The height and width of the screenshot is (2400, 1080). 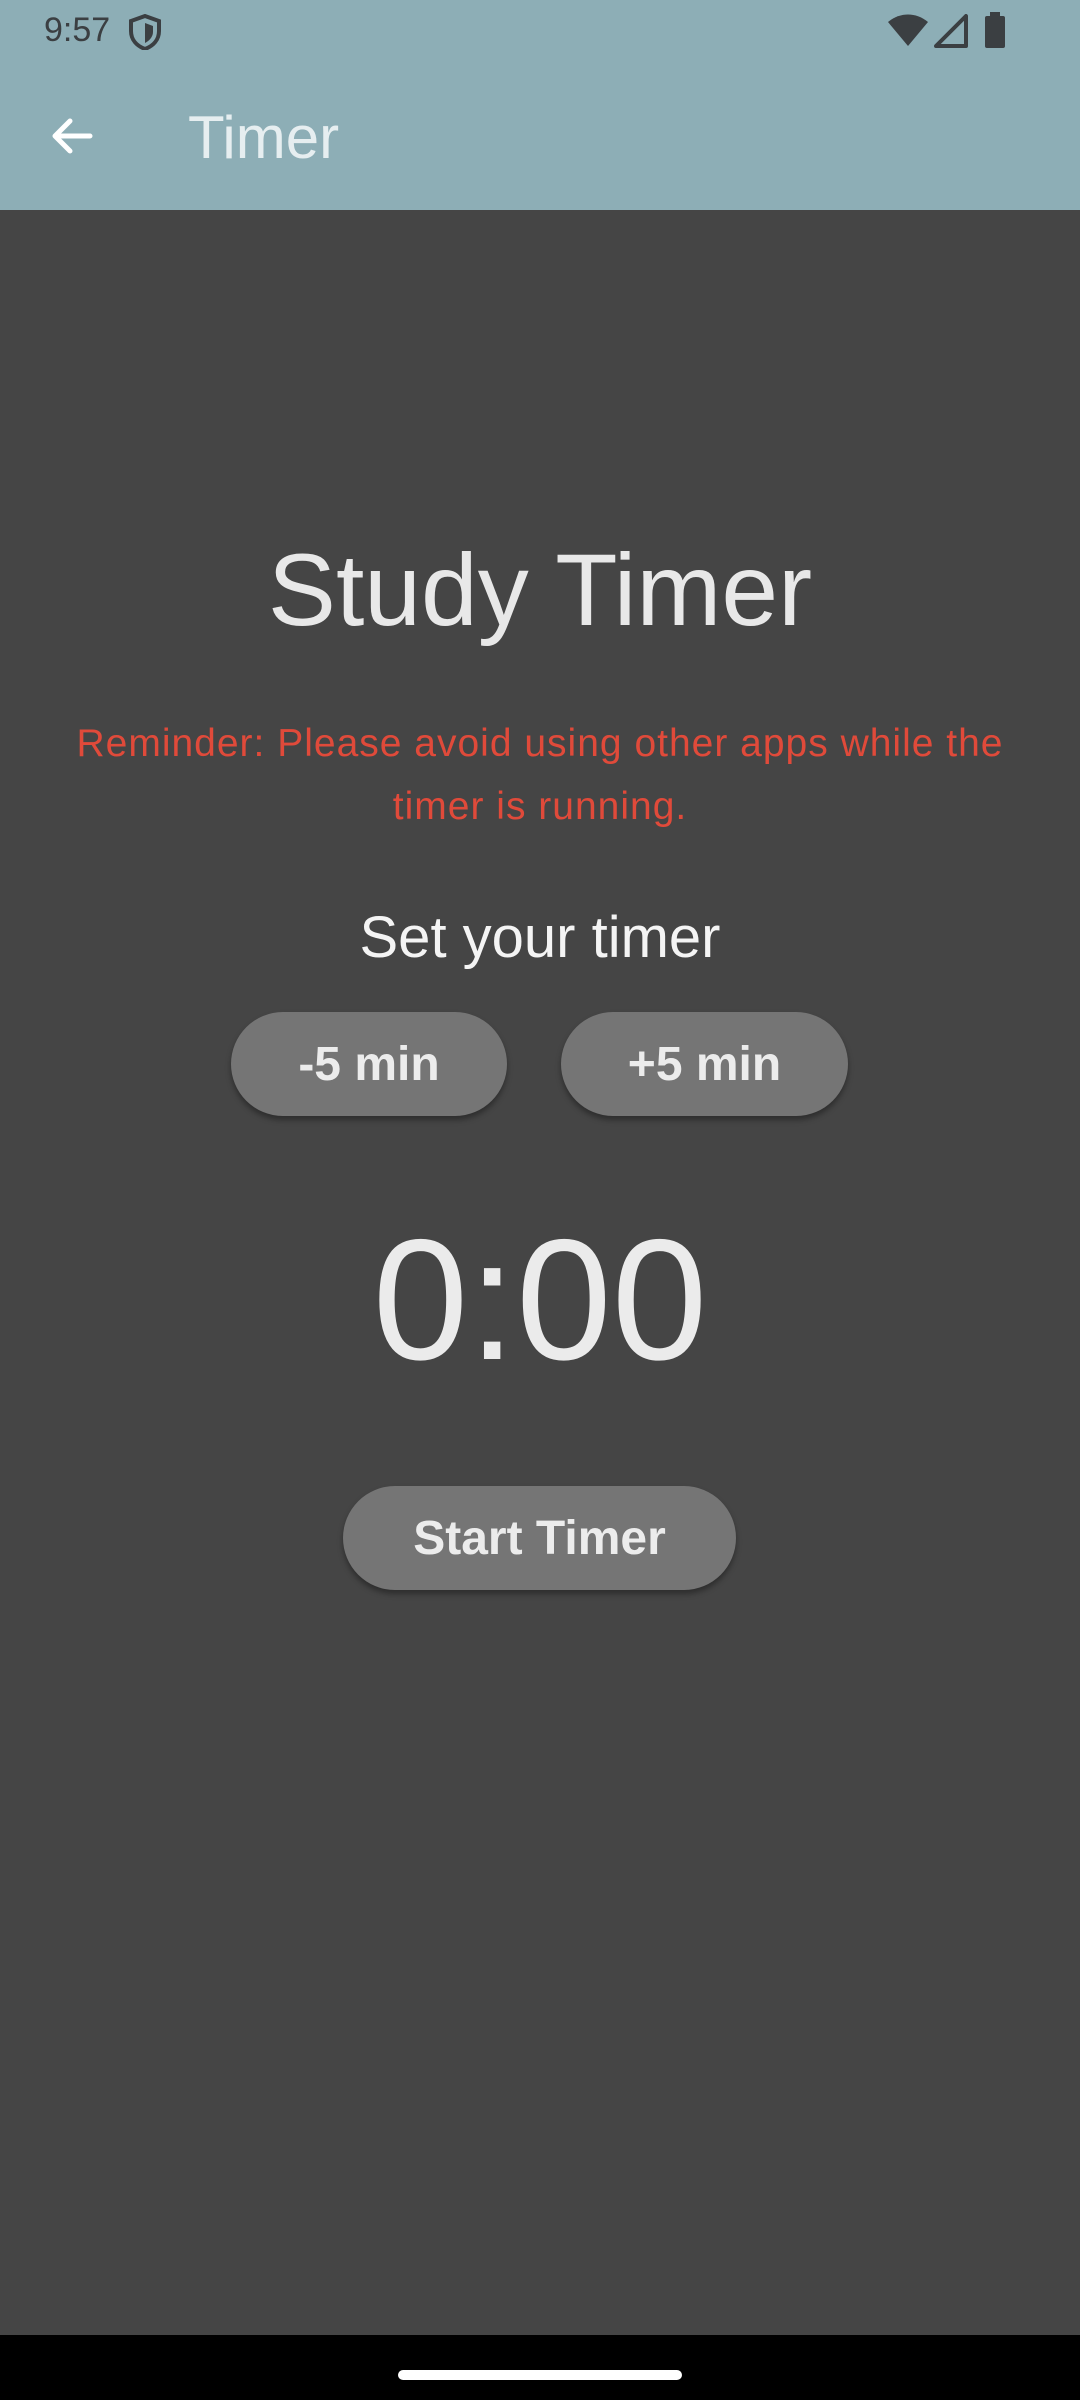 I want to click on status-time: 9:57, so click(x=77, y=30).